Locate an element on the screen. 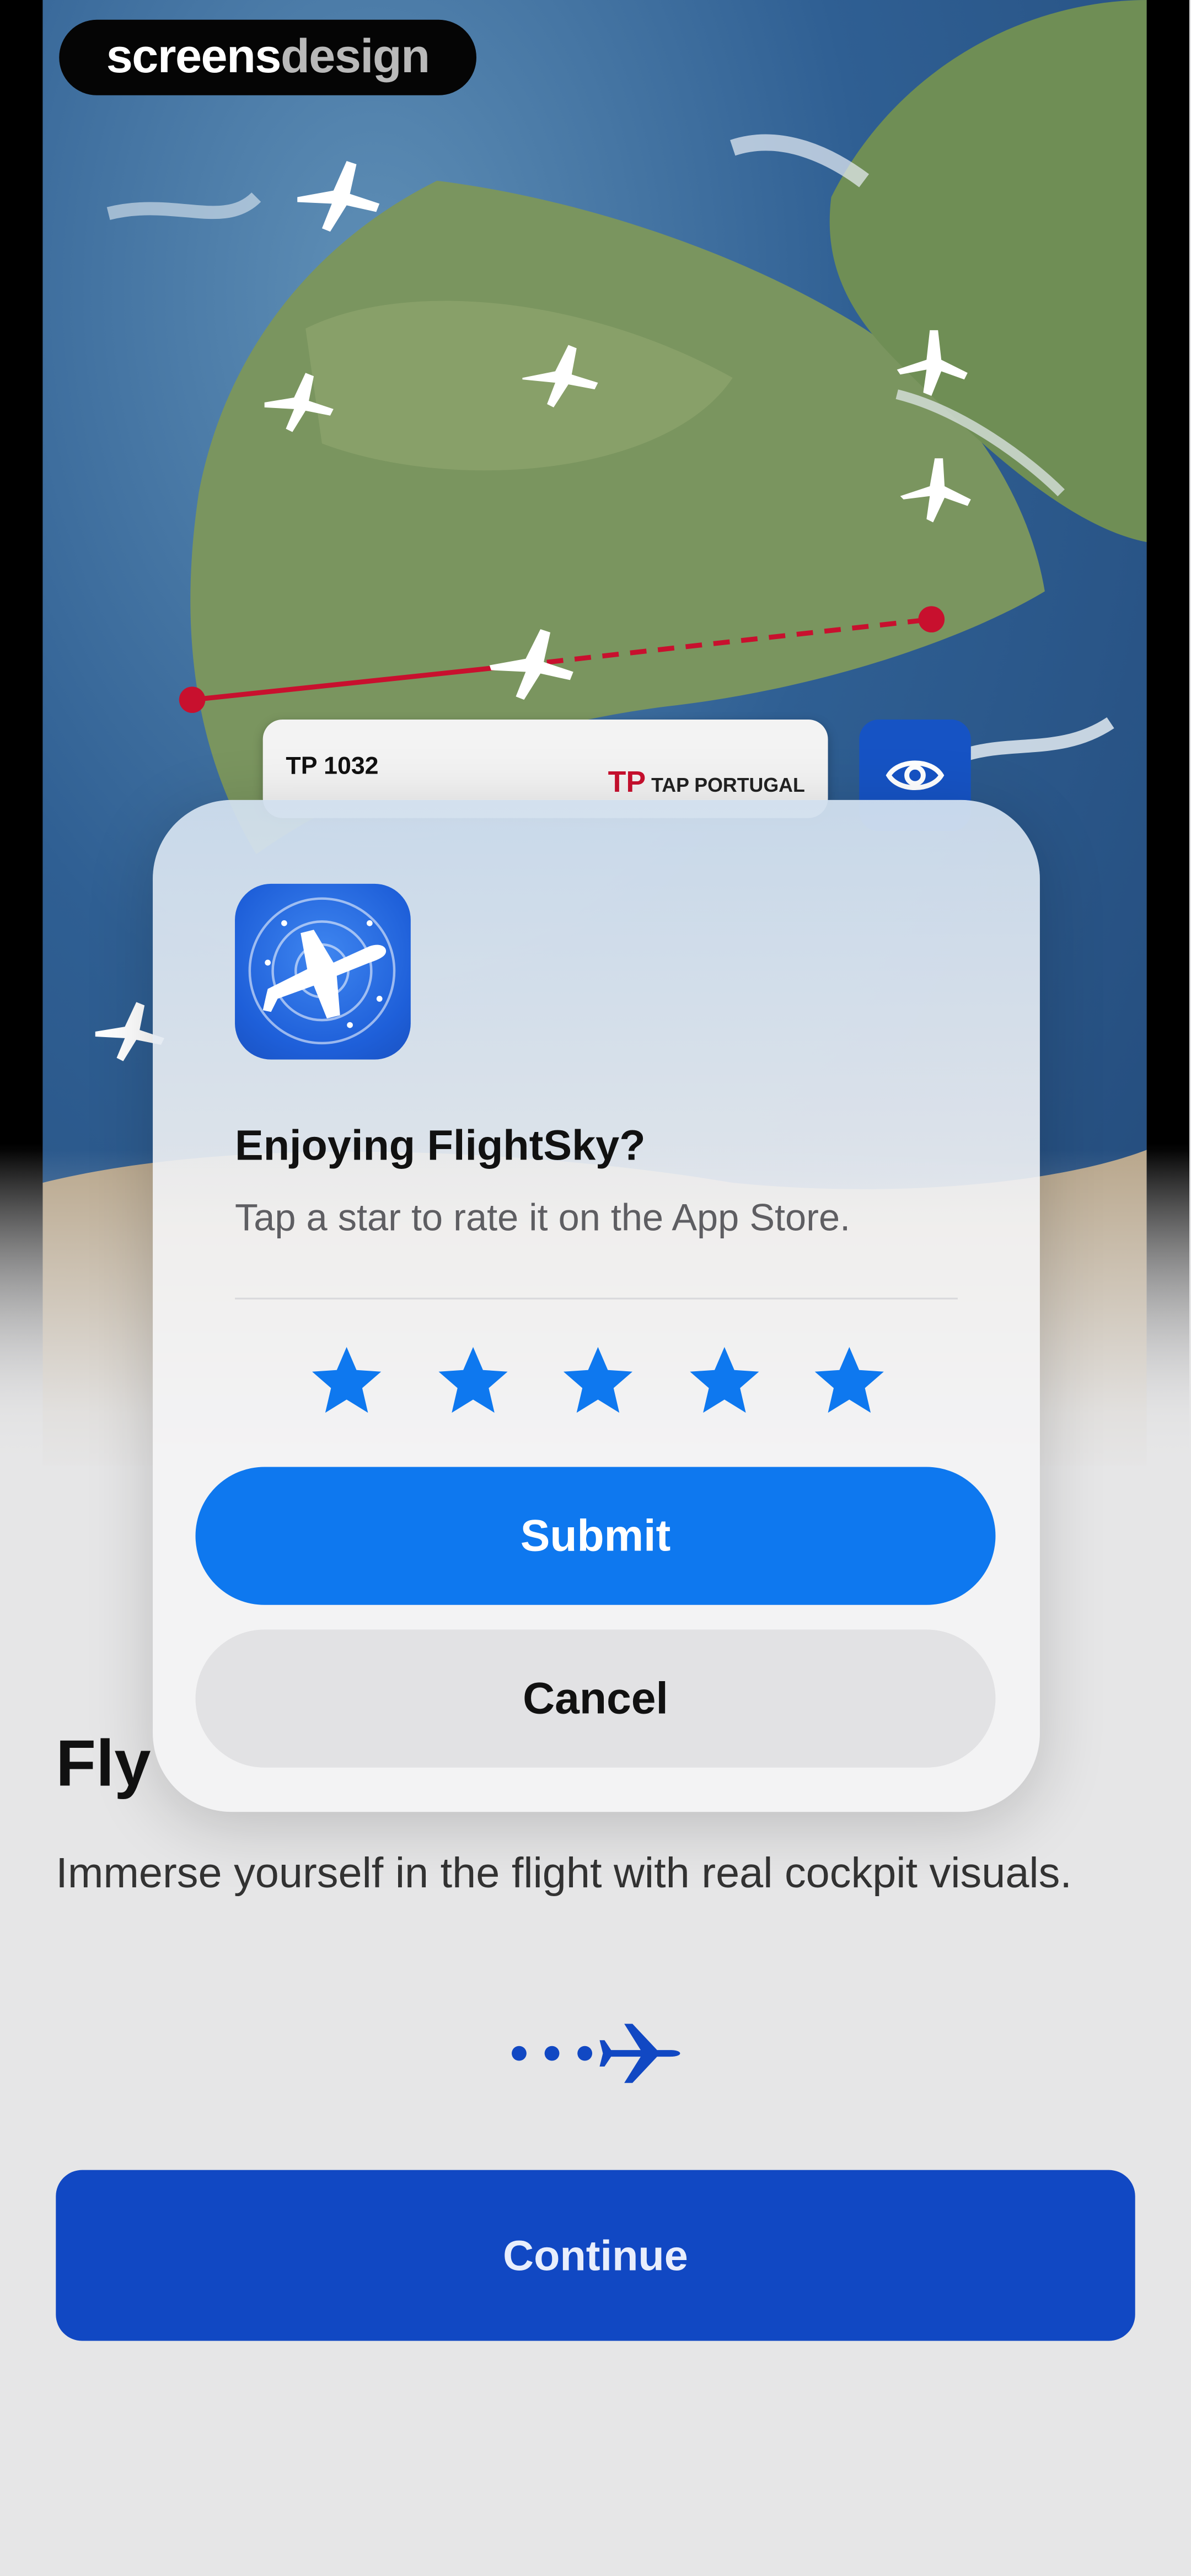  dialog-title: Enjoying FlightSky? is located at coordinates (440, 1145).